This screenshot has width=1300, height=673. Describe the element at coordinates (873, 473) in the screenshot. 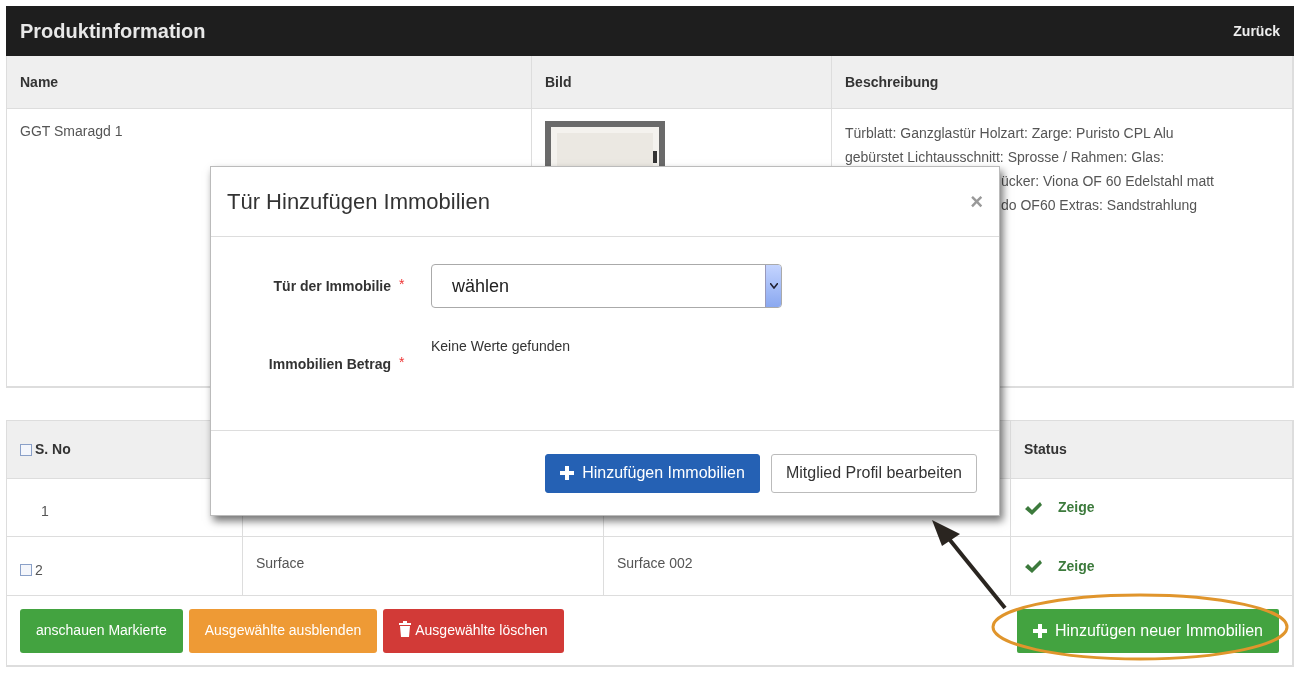

I see `modal-button: Mitglied Profil bearbeiten` at that location.